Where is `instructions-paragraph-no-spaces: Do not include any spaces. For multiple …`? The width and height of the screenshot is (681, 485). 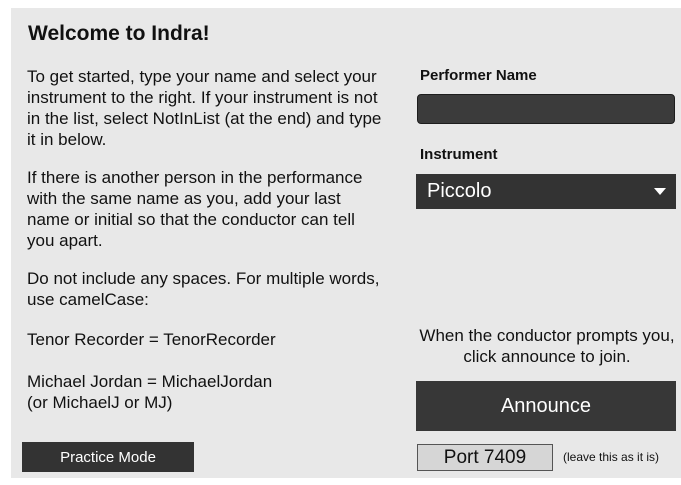
instructions-paragraph-no-spaces: Do not include any spaces. For multiple … is located at coordinates (203, 289).